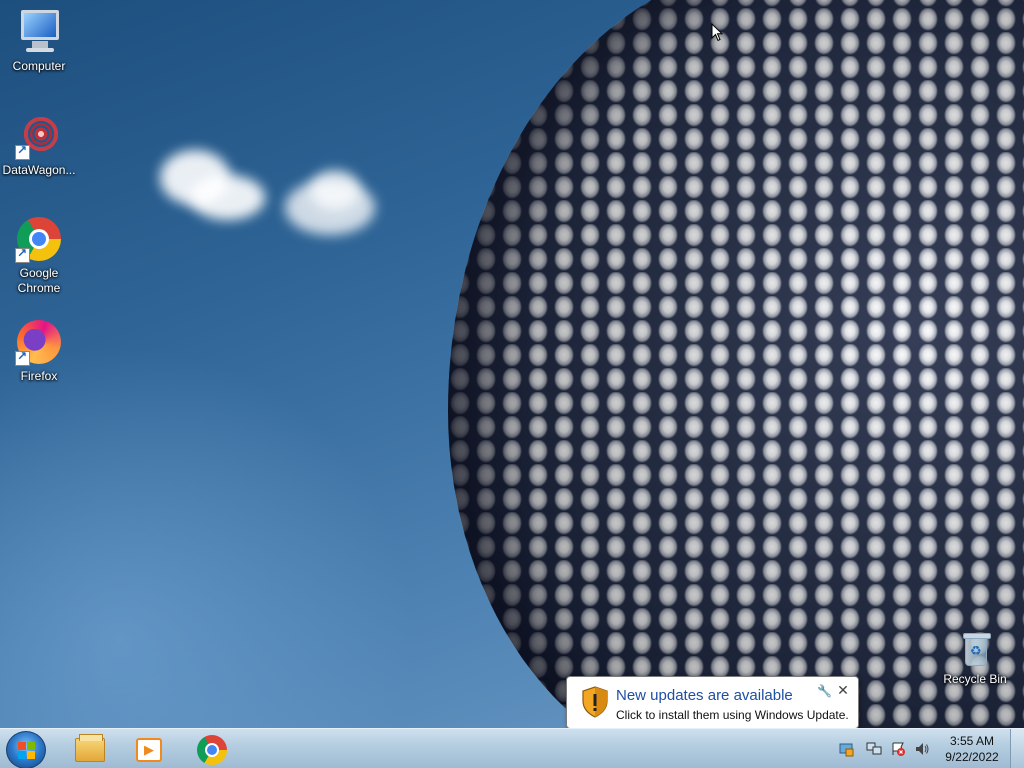  I want to click on clock-date: 9/22/2022, so click(972, 757).